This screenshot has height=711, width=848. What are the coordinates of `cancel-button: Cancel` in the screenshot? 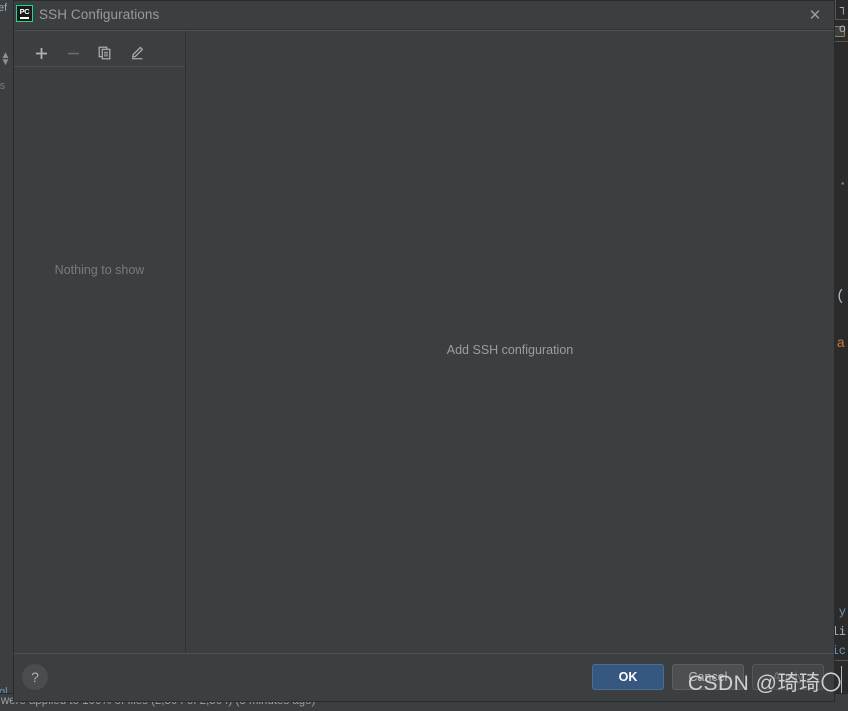 It's located at (708, 677).